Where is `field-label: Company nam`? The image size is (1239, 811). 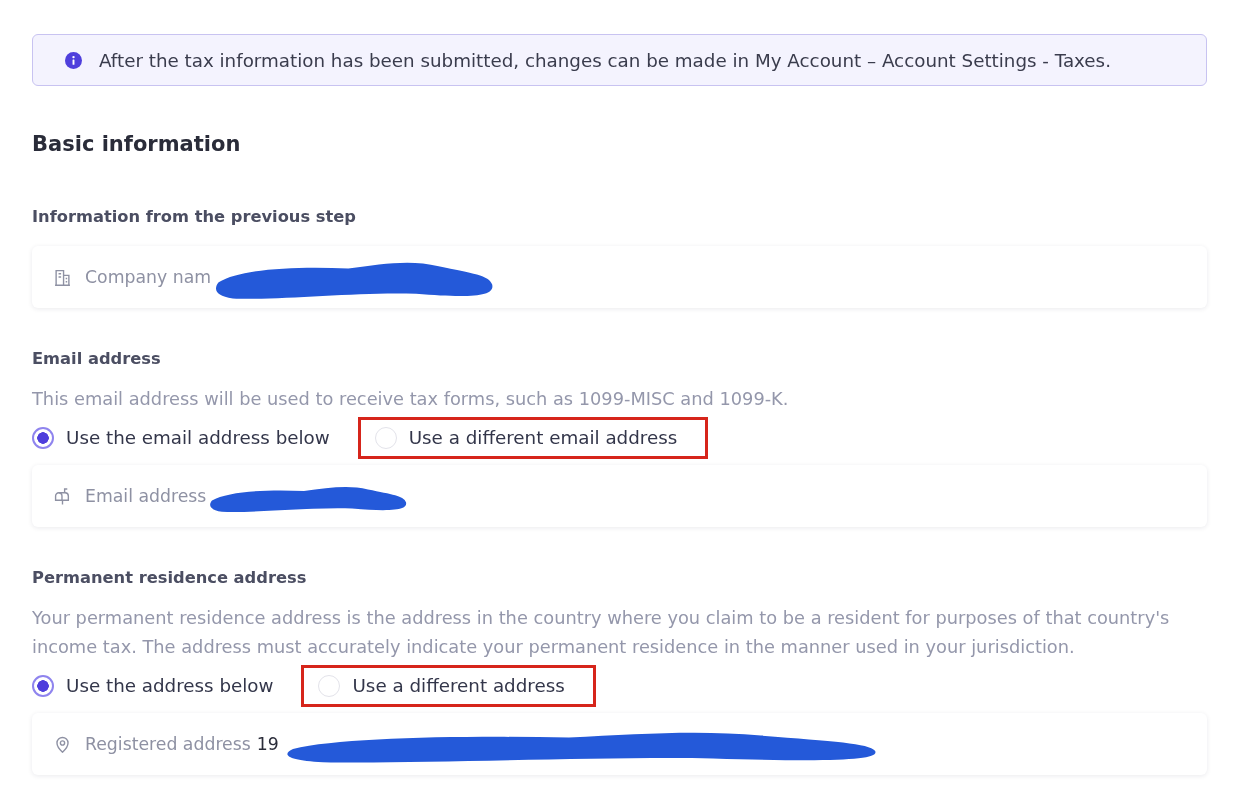 field-label: Company nam is located at coordinates (148, 277).